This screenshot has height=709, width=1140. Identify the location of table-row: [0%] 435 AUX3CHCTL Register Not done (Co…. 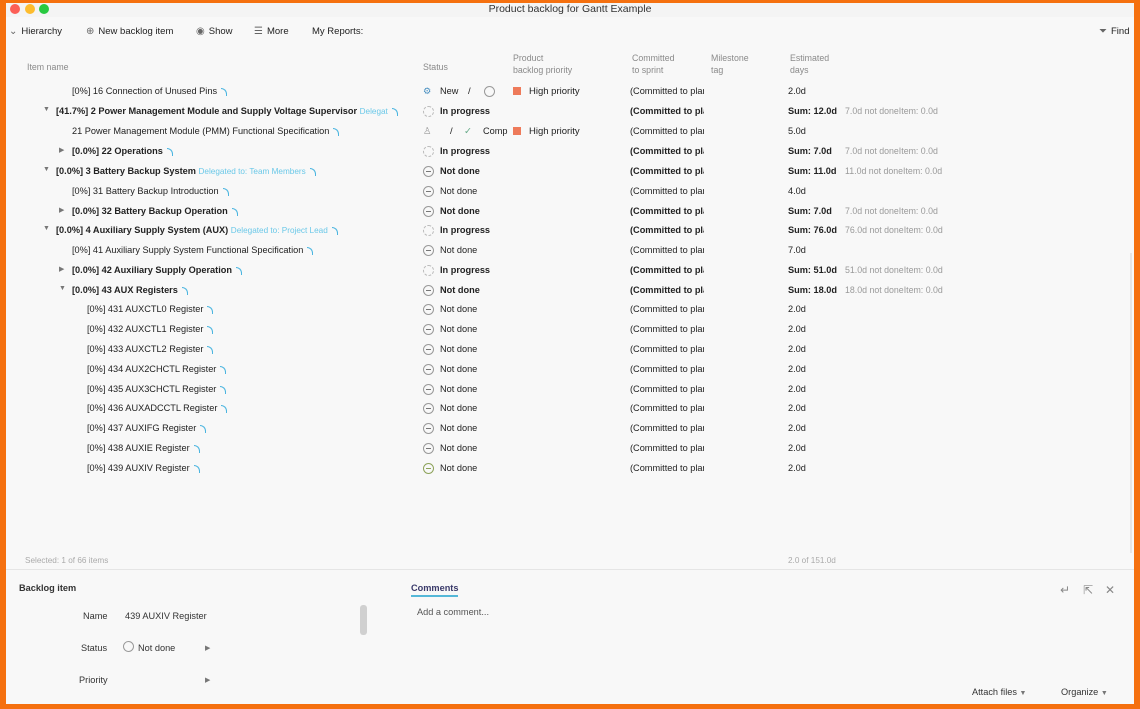
(570, 390).